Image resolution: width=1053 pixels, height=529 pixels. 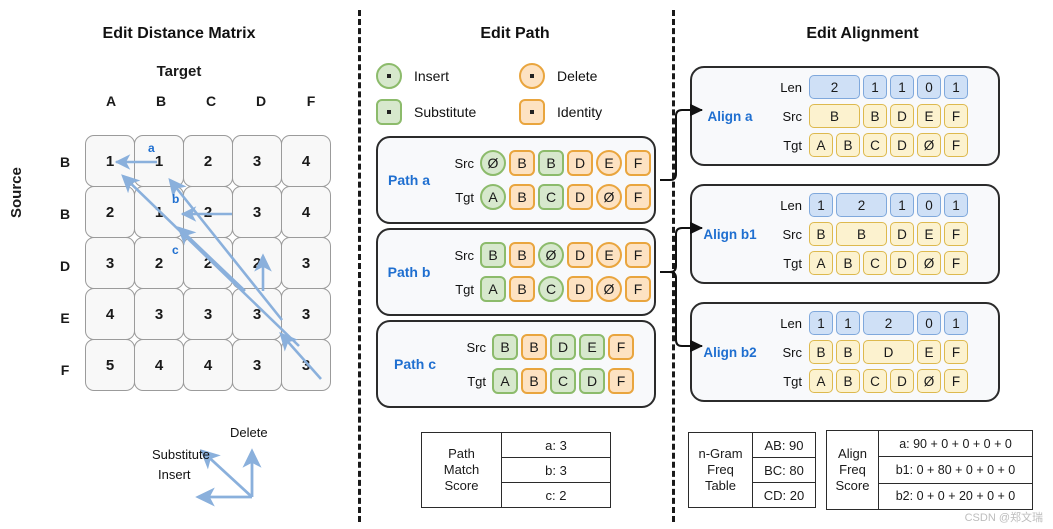 I want to click on path-card-a: Path a Src Ø B B D E F Tgt A B C D Ø F, so click(x=516, y=180).